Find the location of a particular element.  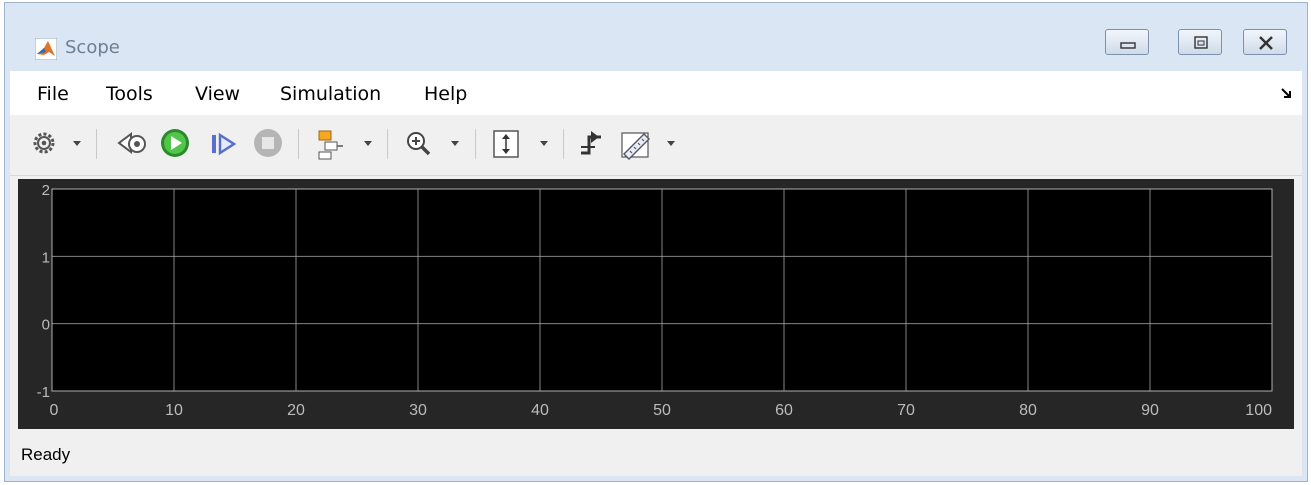

settings-dropdown-arrow is located at coordinates (77, 143).